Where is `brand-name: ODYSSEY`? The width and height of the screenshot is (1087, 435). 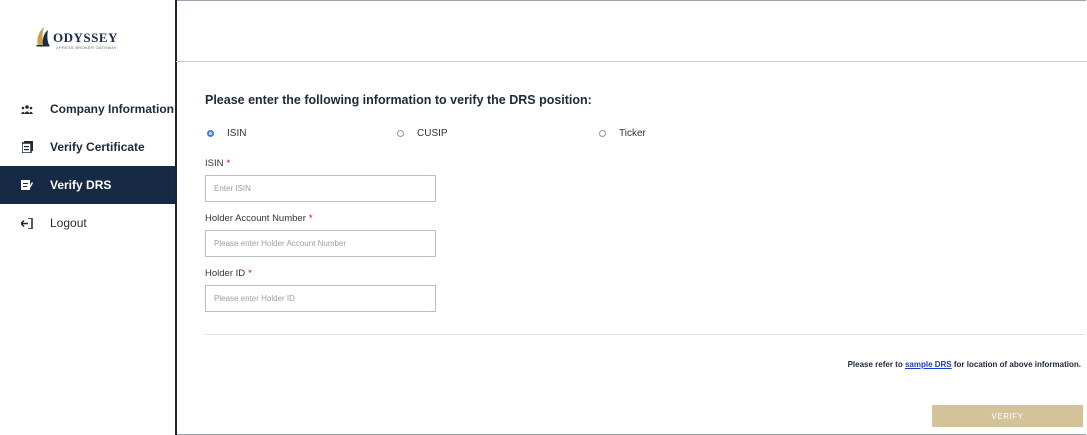 brand-name: ODYSSEY is located at coordinates (85, 37).